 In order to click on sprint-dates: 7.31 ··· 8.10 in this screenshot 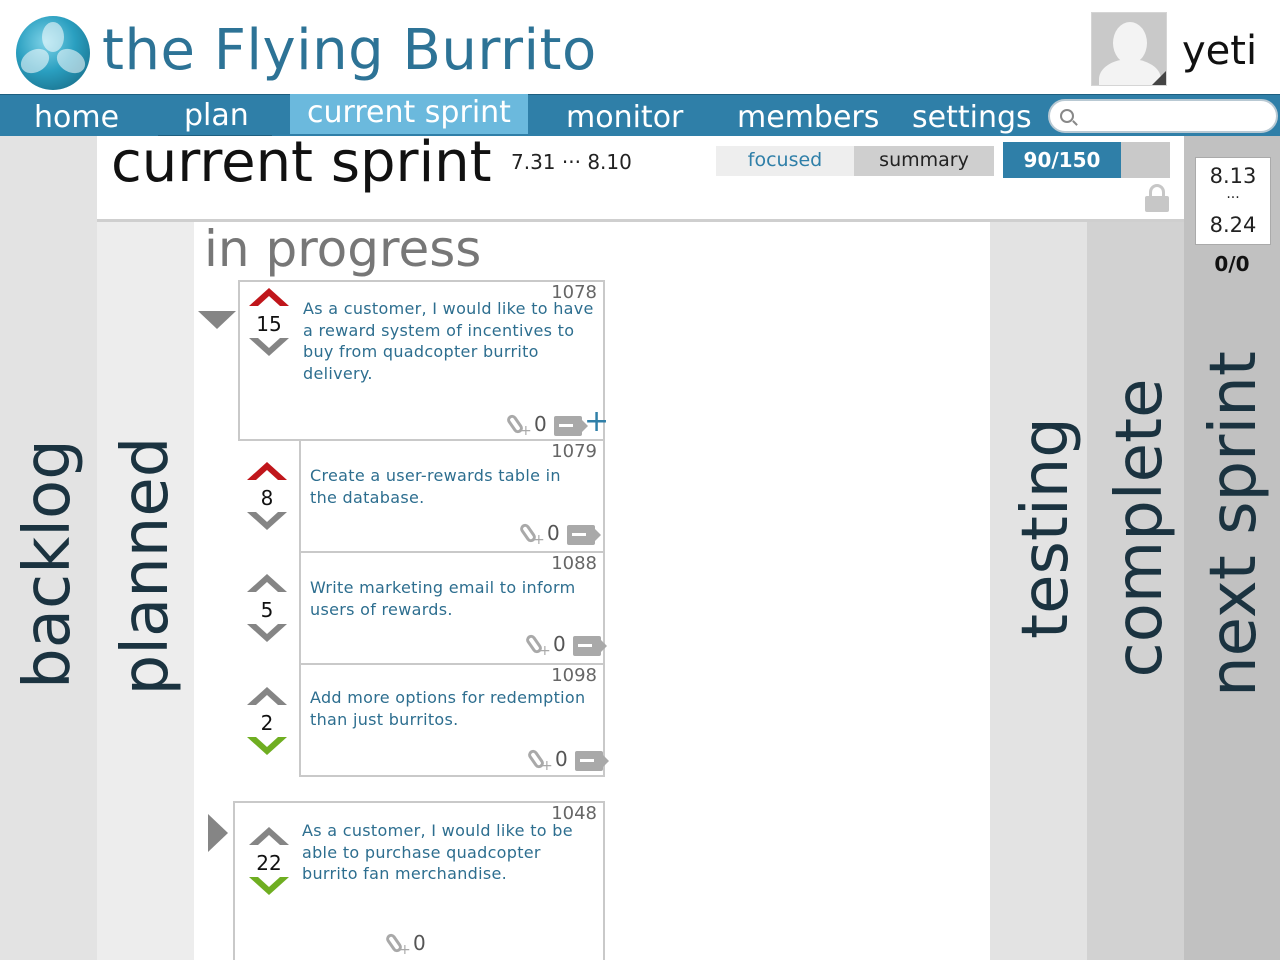, I will do `click(571, 162)`.